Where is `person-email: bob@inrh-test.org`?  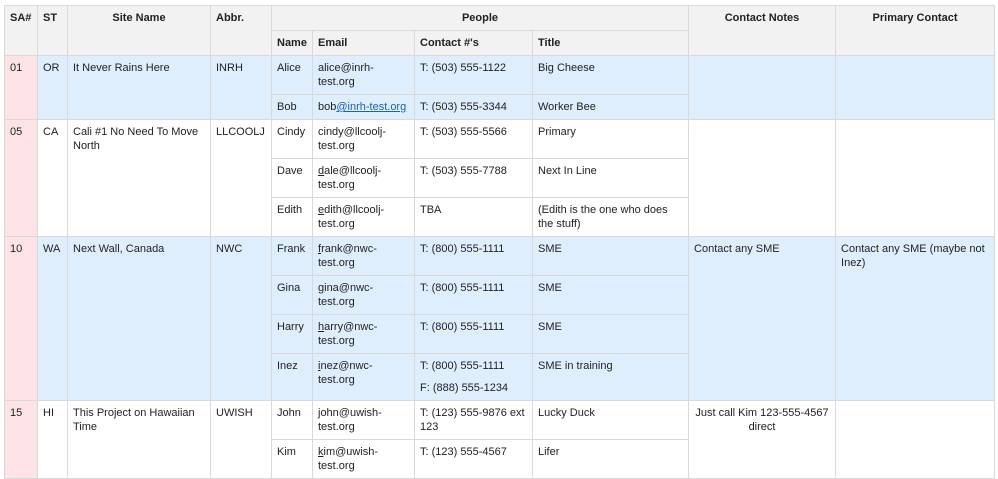
person-email: bob@inrh-test.org is located at coordinates (363, 107).